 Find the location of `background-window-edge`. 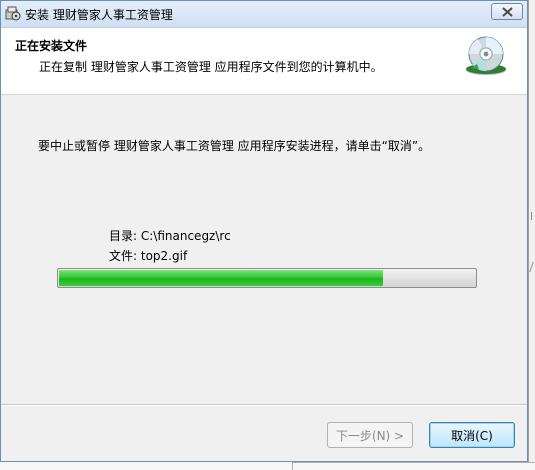

background-window-edge is located at coordinates (531, 235).